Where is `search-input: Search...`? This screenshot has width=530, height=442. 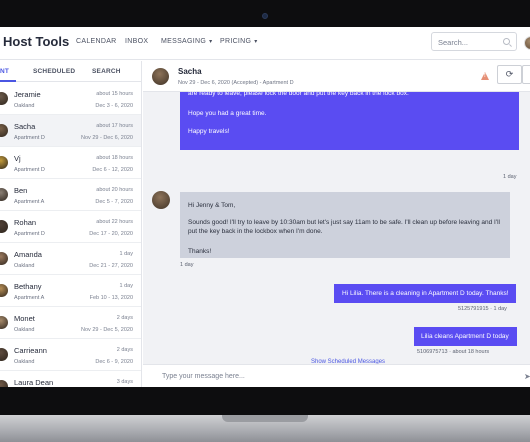 search-input: Search... is located at coordinates (474, 41).